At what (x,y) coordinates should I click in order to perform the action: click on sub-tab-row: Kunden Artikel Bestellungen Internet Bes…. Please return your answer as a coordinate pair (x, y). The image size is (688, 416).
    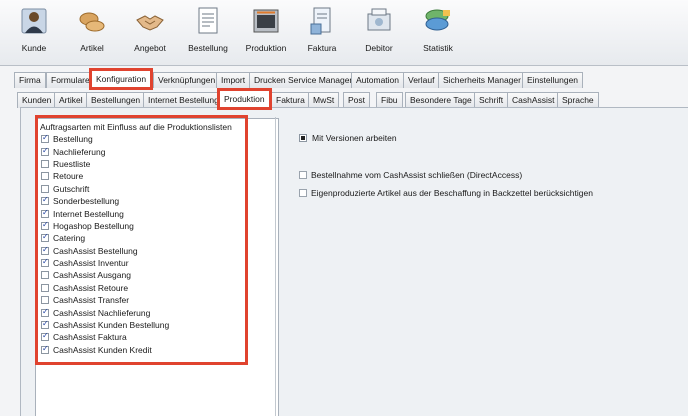
    Looking at the image, I should click on (344, 99).